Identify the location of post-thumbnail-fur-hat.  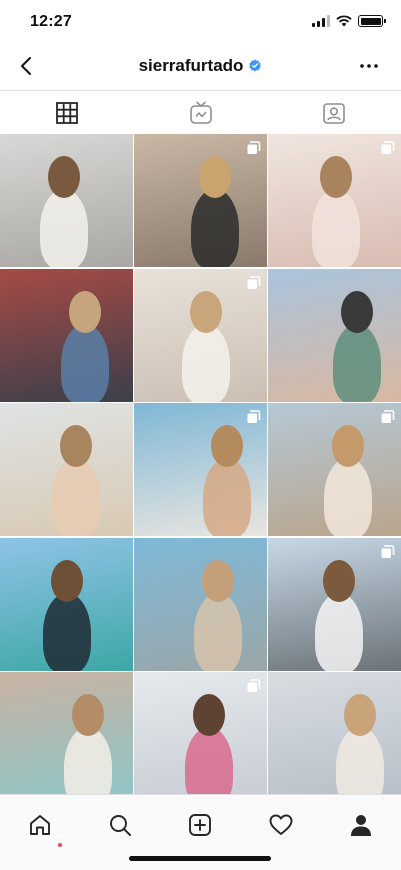
(334, 733).